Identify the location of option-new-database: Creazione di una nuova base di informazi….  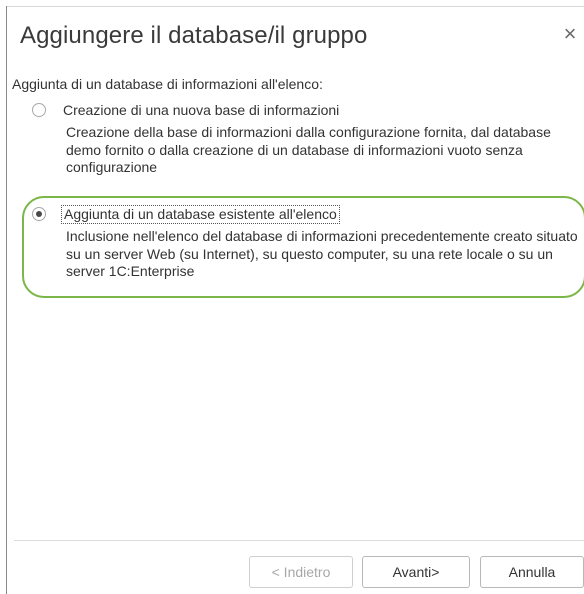
(308, 138).